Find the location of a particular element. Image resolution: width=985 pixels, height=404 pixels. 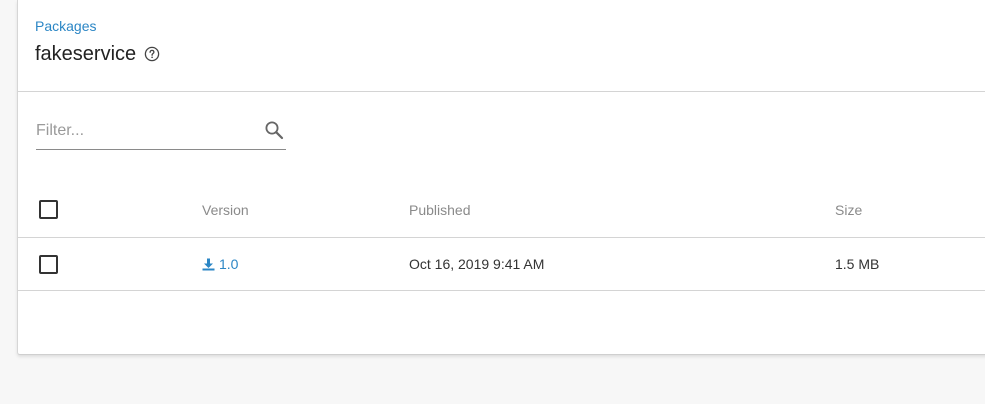

version-download-link: 1.0 is located at coordinates (220, 264).